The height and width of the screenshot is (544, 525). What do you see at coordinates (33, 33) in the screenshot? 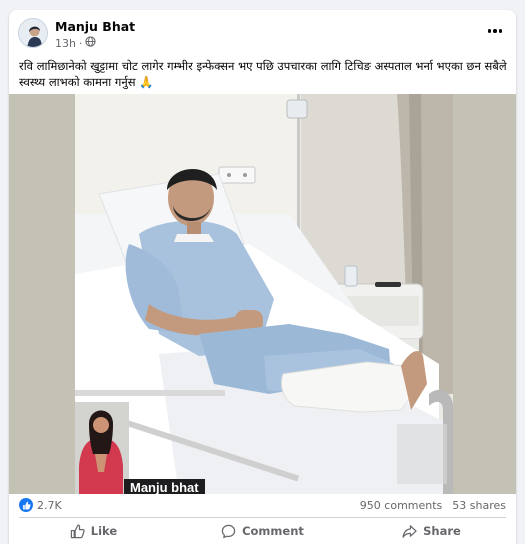
I see `author-avatar` at bounding box center [33, 33].